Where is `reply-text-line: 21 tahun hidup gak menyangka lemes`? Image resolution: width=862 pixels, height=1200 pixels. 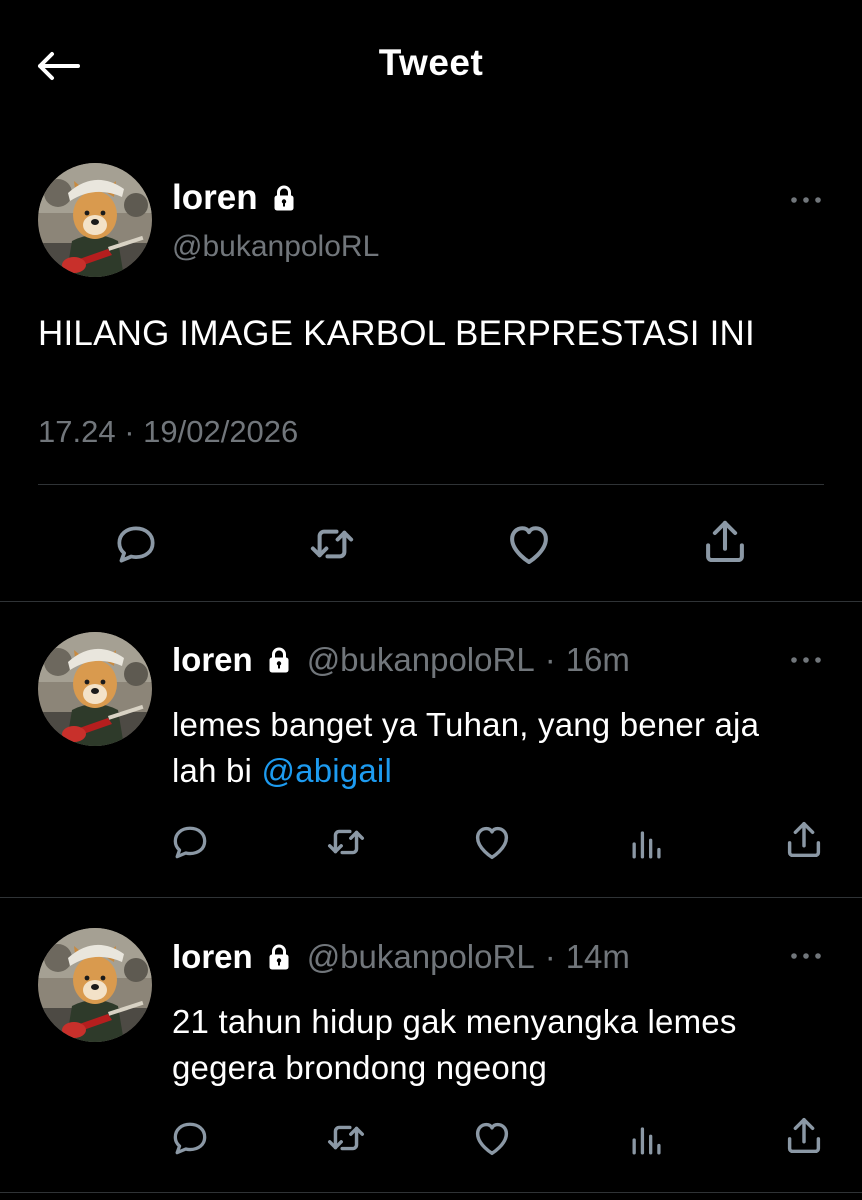 reply-text-line: 21 tahun hidup gak menyangka lemes is located at coordinates (454, 1021).